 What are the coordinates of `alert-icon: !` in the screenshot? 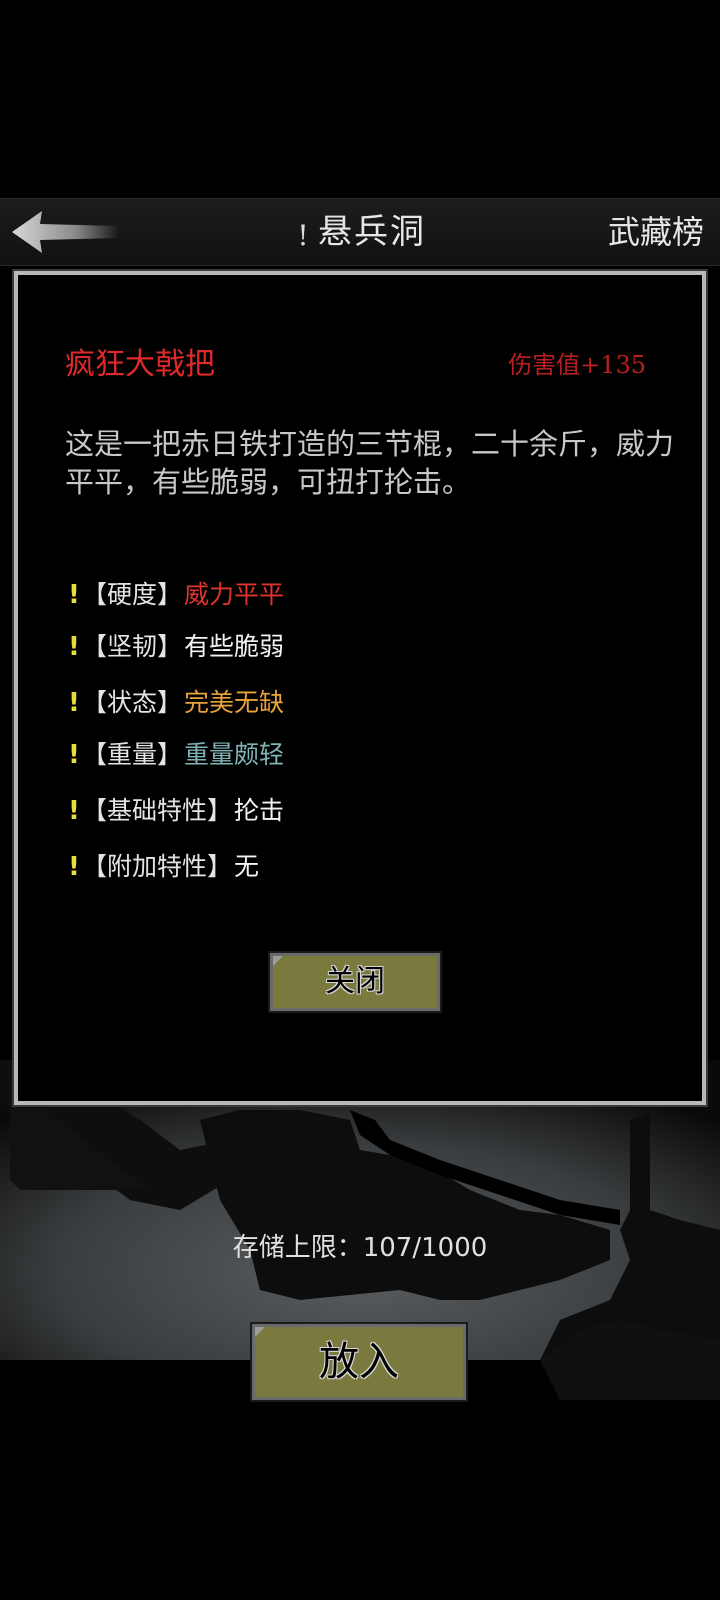 It's located at (304, 235).